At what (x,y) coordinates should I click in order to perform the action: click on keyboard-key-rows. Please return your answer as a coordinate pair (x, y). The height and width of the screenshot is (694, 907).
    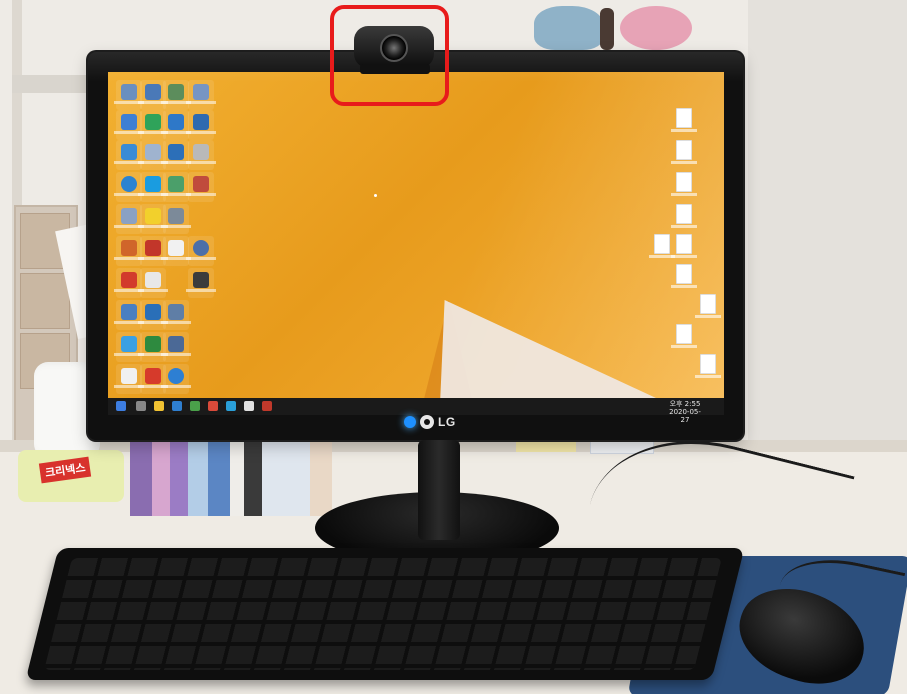
    Looking at the image, I should click on (383, 614).